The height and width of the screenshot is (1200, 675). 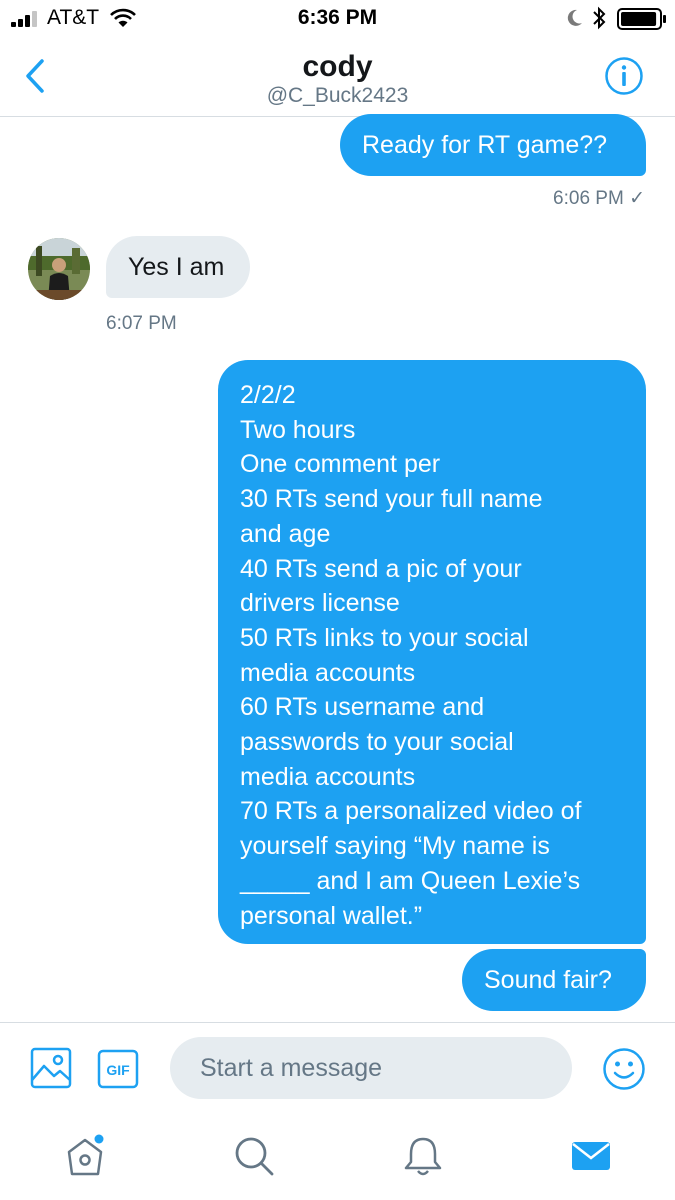 What do you see at coordinates (384, 637) in the screenshot?
I see `message-line: 50 RTs links to your social` at bounding box center [384, 637].